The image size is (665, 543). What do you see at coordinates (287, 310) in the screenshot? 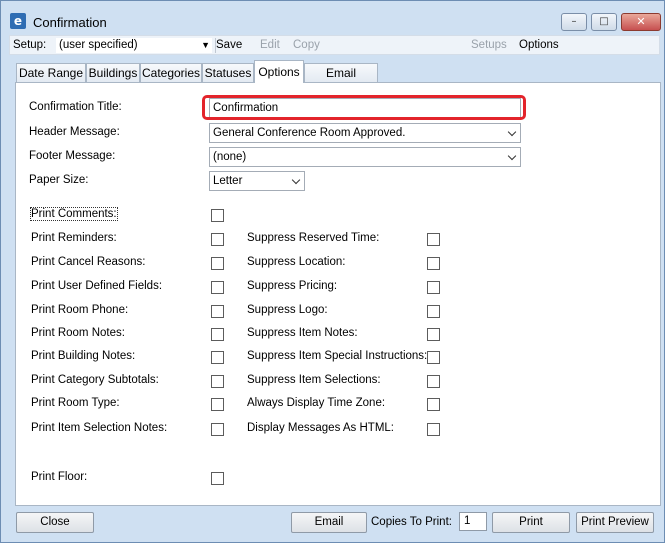
I see `suppress-logo-label: Suppress Logo:` at bounding box center [287, 310].